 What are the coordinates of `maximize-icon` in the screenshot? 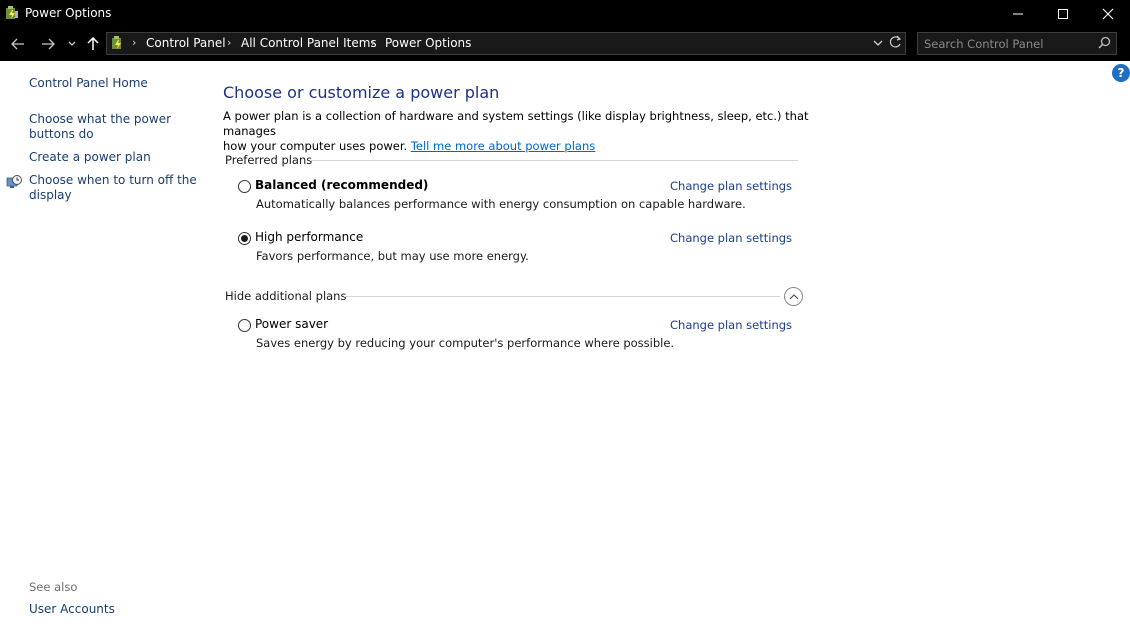 It's located at (1063, 13).